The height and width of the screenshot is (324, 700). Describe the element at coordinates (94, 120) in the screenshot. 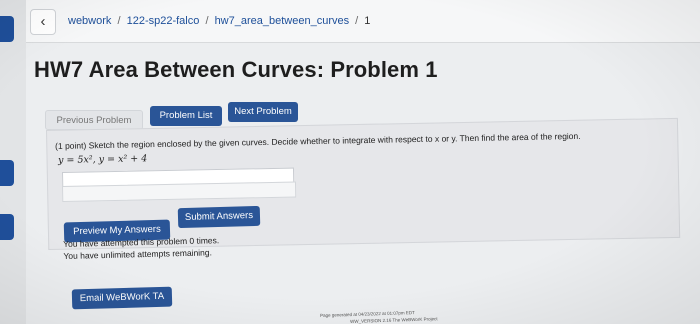

I see `previous-problem-button: Previous Problem` at that location.